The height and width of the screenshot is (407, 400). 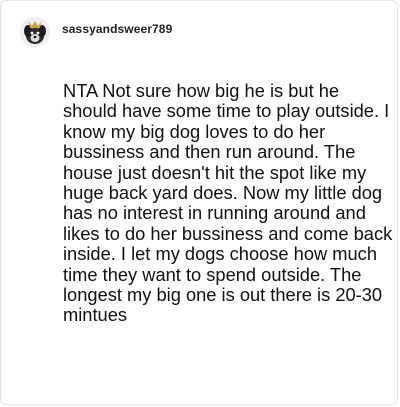 I want to click on username: sassyandsweer789, so click(x=117, y=29).